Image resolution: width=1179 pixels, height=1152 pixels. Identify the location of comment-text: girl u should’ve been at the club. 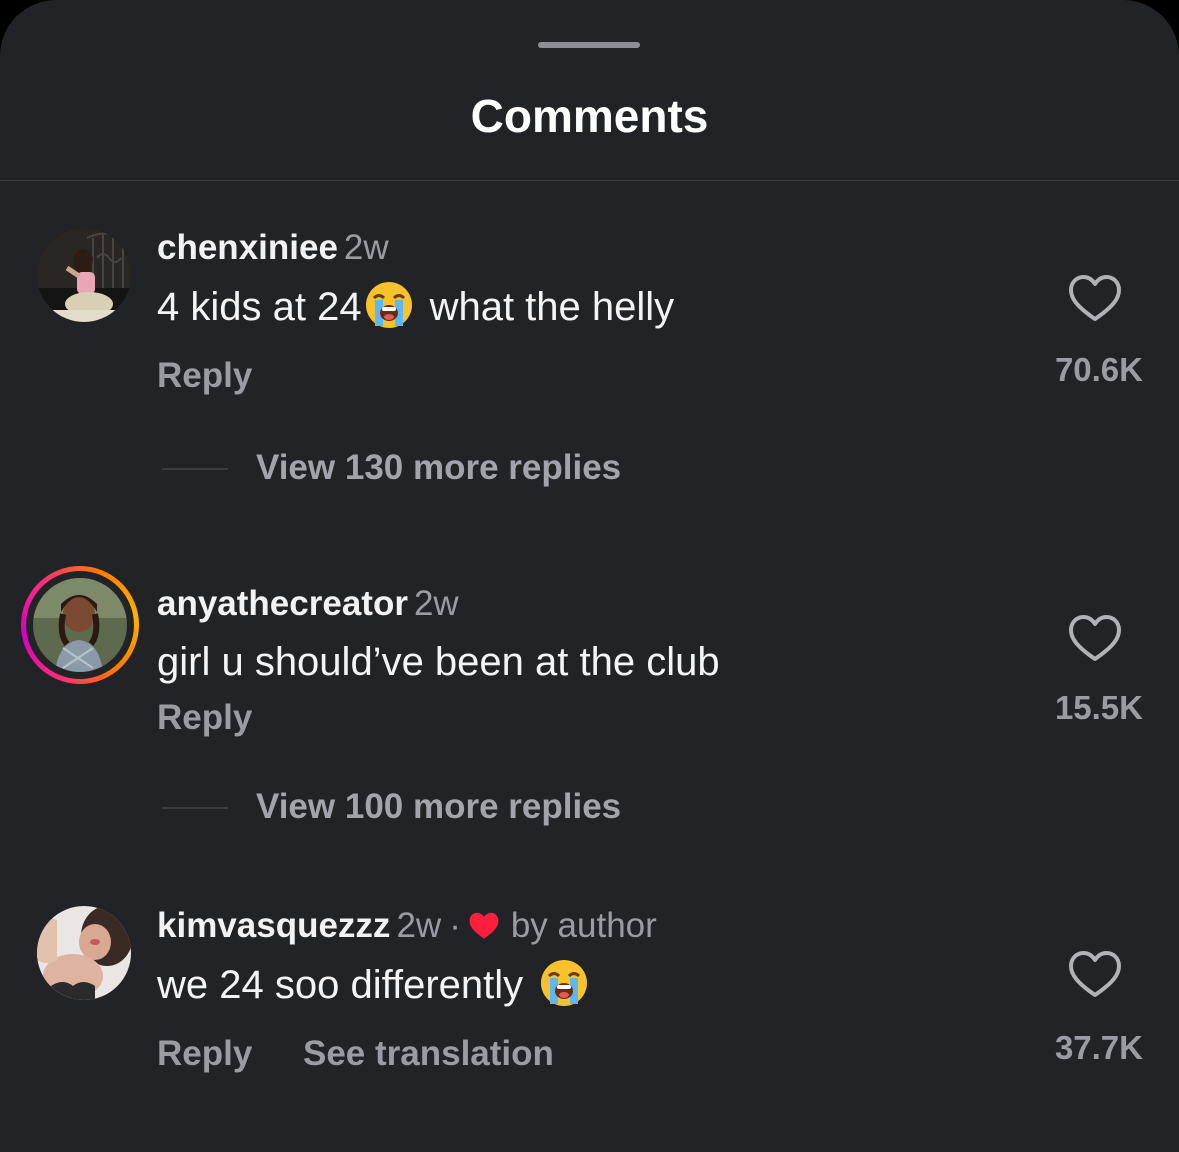
(438, 662).